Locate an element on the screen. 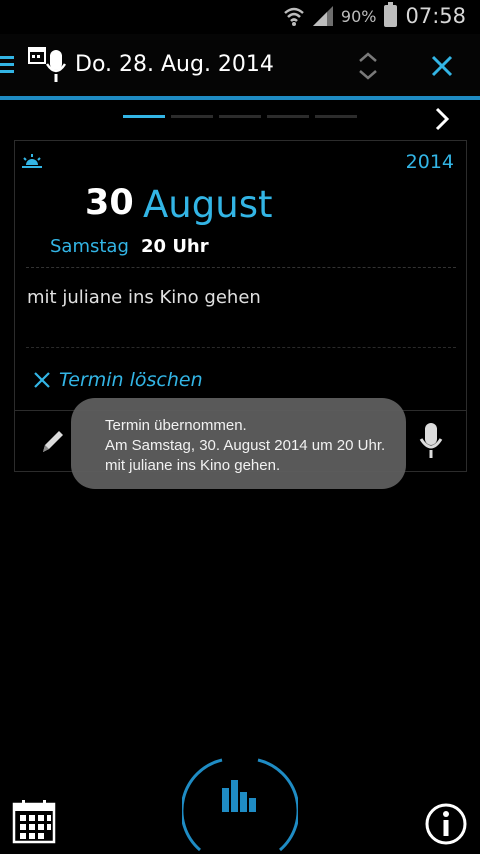 This screenshot has height=854, width=480. event-day: 30 is located at coordinates (109, 203).